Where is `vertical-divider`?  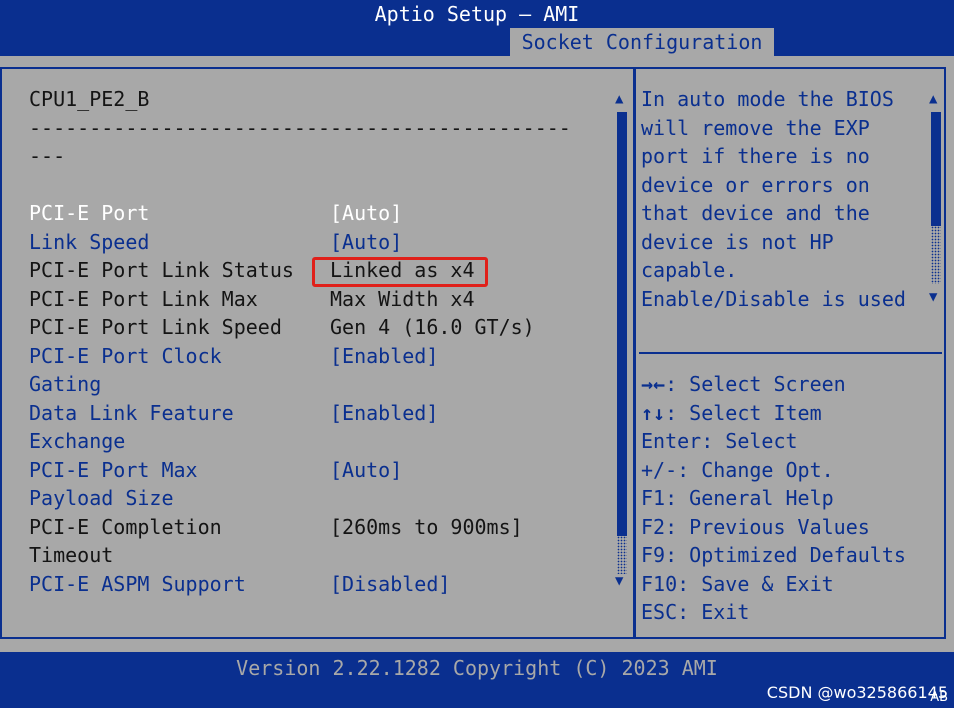
vertical-divider is located at coordinates (634, 353).